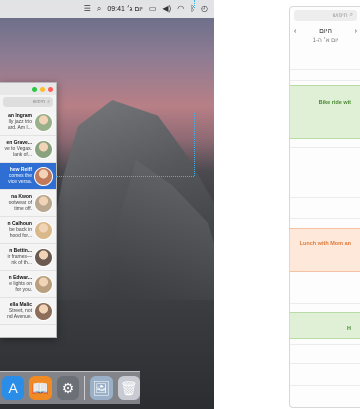 This screenshot has width=360, height=409. I want to click on system-preferences-icon: ⚙, so click(68, 388).